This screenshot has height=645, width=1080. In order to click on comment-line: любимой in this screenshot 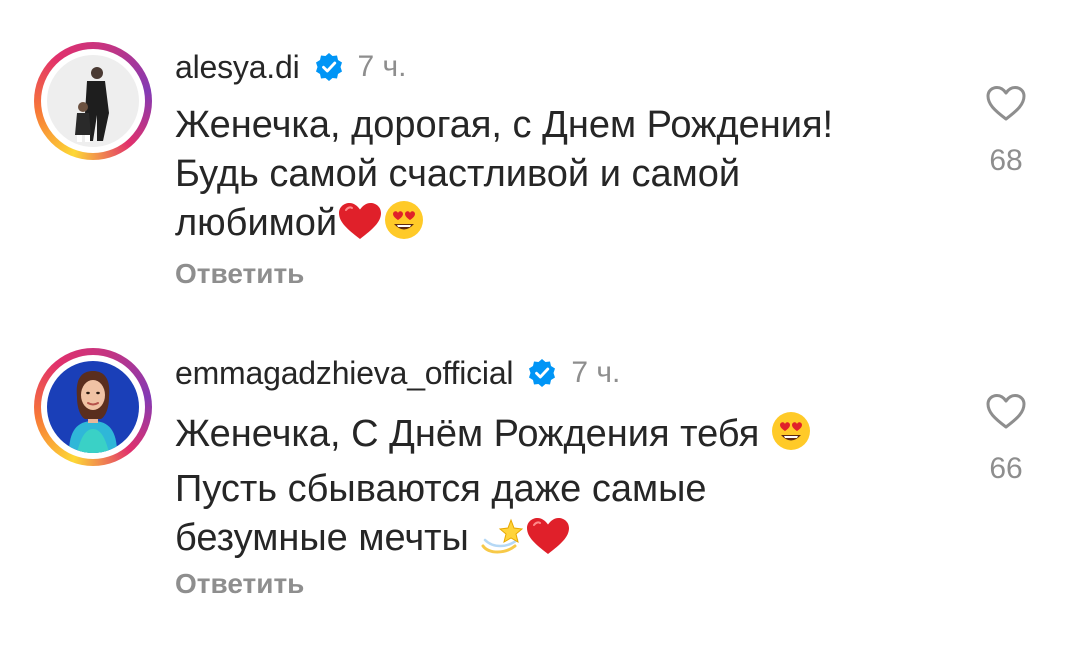, I will do `click(256, 223)`.